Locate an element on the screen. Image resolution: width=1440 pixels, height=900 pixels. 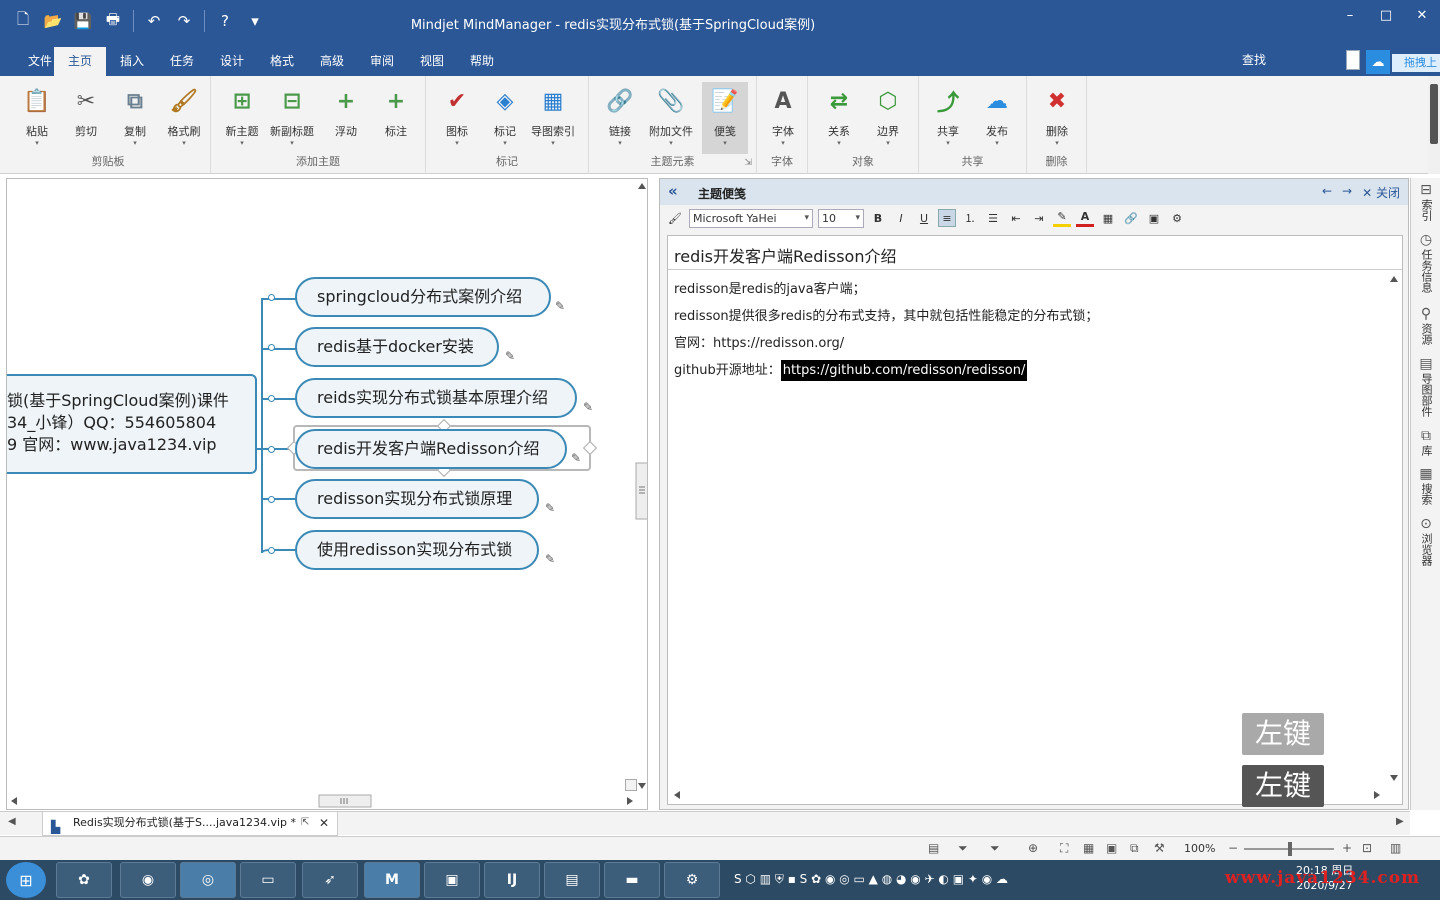
ribbon-button: ◈ 标记 ▾ is located at coordinates (505, 118).